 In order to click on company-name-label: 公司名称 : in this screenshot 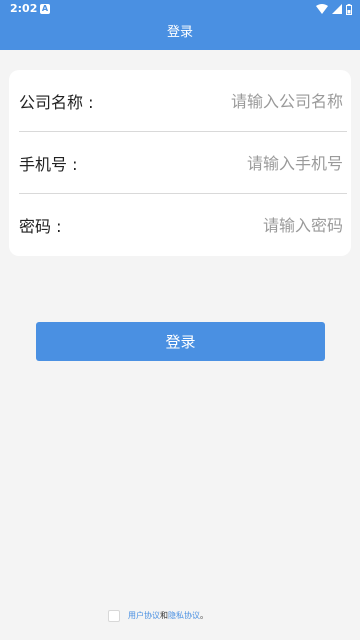, I will do `click(56, 102)`.